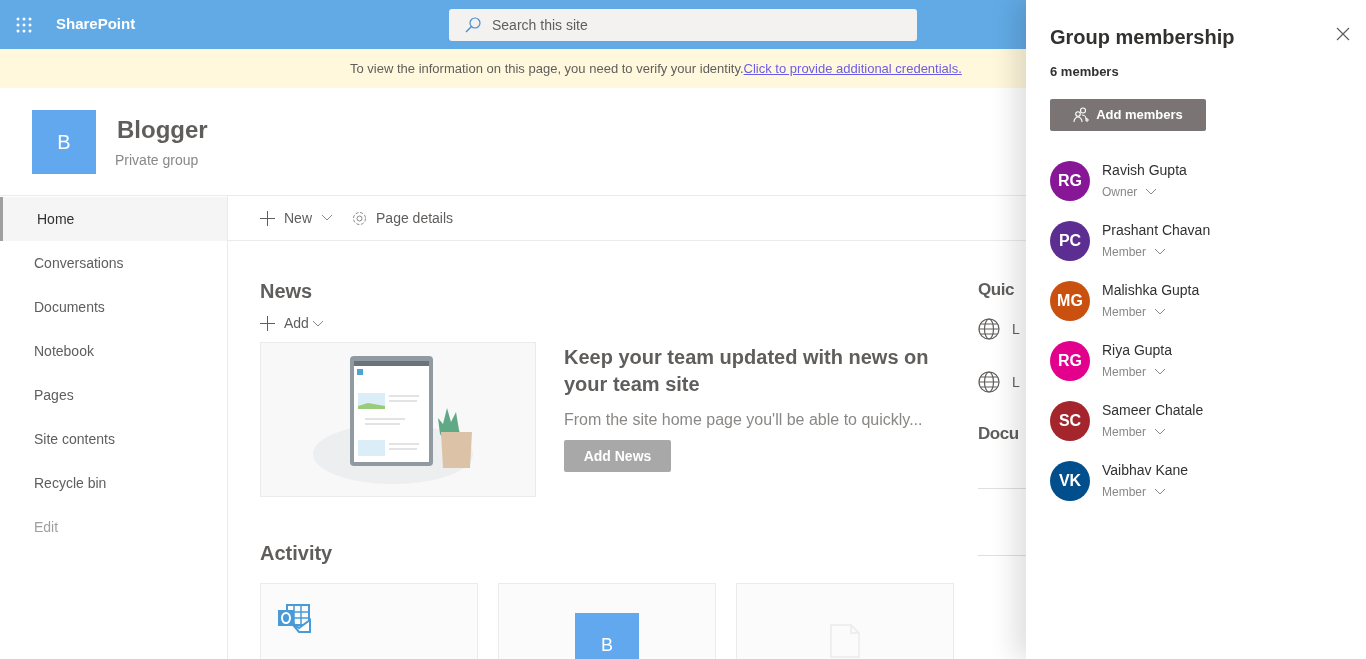 The height and width of the screenshot is (659, 1366). Describe the element at coordinates (473, 25) in the screenshot. I see `search-icon` at that location.